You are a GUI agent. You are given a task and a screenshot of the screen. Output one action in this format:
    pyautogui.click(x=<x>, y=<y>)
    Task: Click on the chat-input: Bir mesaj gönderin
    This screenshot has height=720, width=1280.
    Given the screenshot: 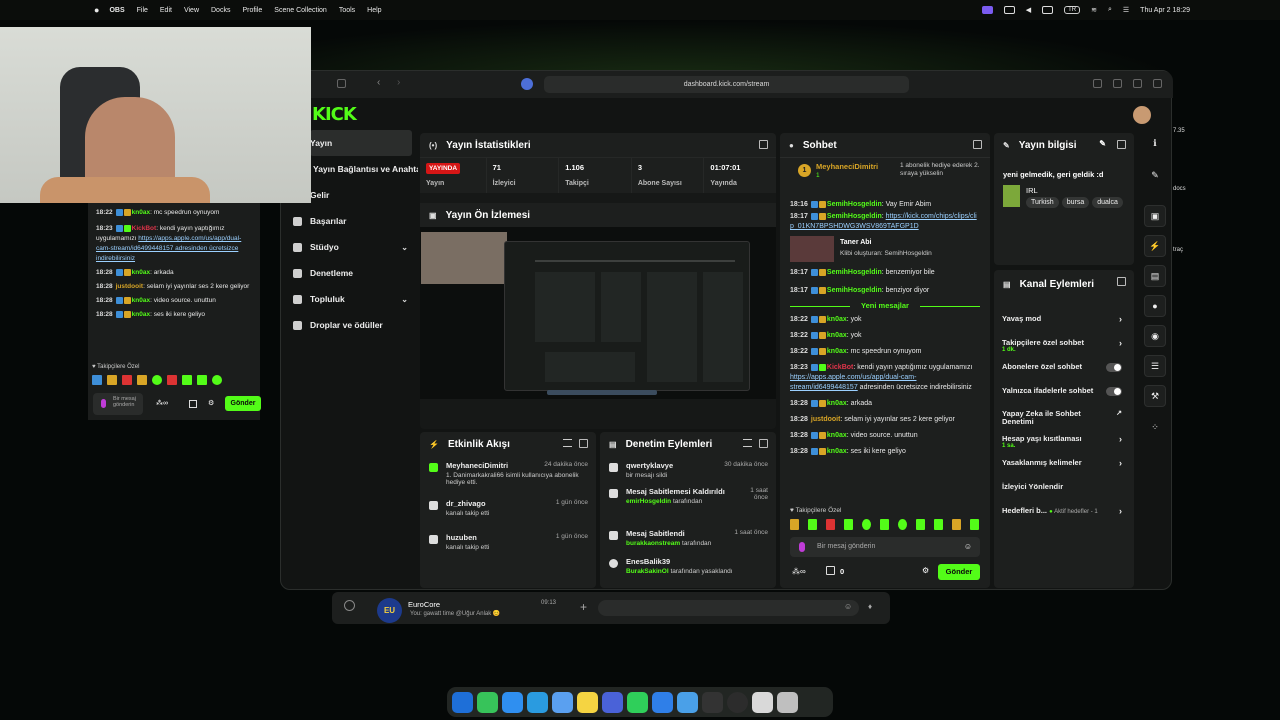 What is the action you would take?
    pyautogui.click(x=118, y=404)
    